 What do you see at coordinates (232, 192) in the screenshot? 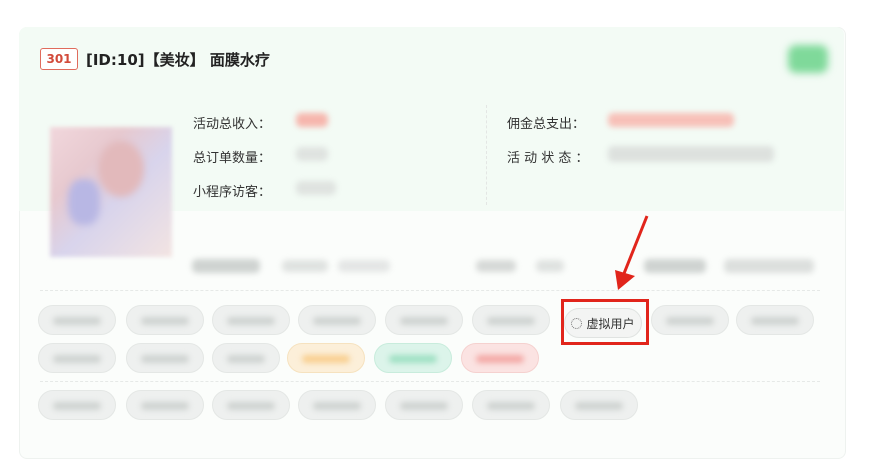
I see `visitors-label: 小程序访客：` at bounding box center [232, 192].